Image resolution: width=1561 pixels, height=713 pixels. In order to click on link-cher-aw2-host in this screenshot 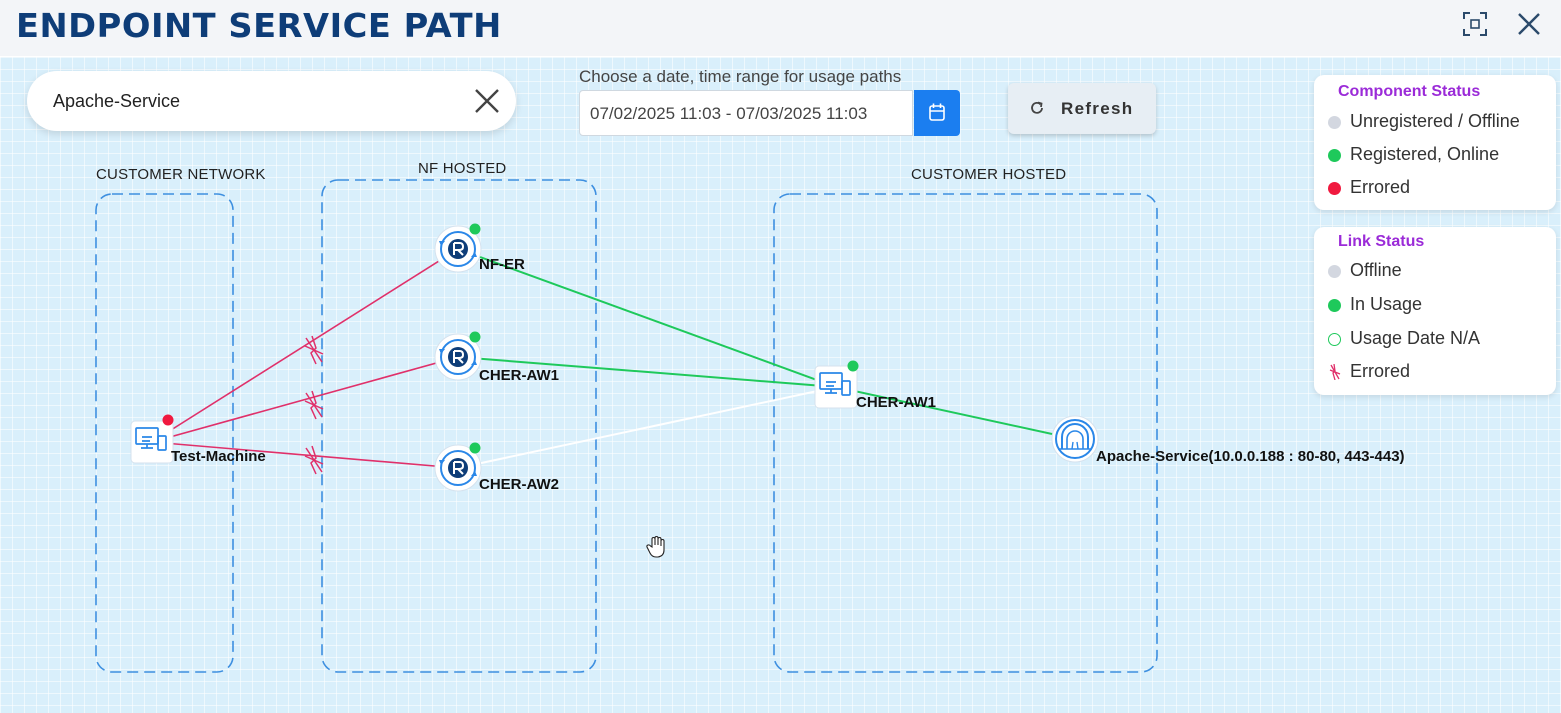, I will do `click(647, 427)`.